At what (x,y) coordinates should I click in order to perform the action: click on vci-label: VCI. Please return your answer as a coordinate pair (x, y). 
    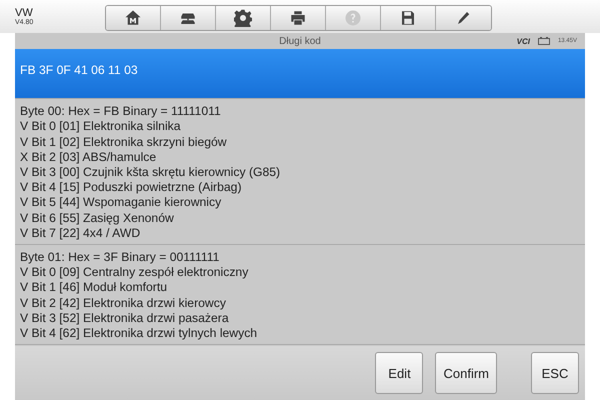
    Looking at the image, I should click on (523, 41).